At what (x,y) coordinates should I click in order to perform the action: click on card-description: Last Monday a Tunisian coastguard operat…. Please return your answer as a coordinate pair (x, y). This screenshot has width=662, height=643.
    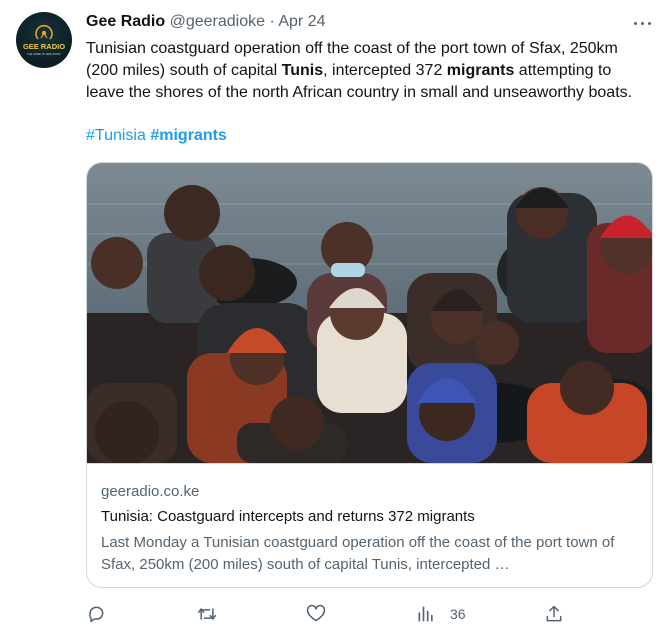
    Looking at the image, I should click on (358, 553).